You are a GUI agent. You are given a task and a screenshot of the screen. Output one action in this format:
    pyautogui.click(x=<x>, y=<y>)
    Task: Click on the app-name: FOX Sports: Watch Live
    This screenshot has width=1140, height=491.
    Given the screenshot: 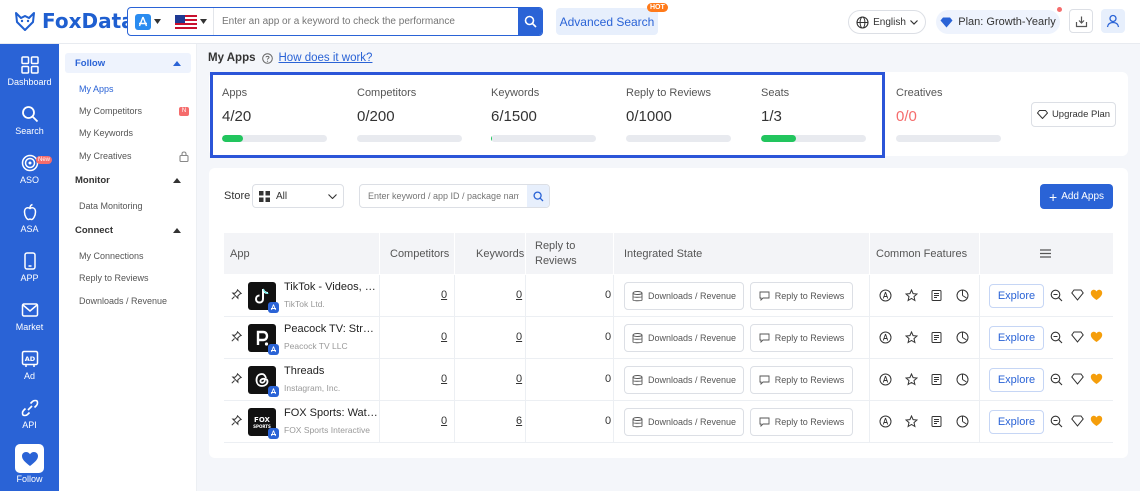 What is the action you would take?
    pyautogui.click(x=331, y=413)
    